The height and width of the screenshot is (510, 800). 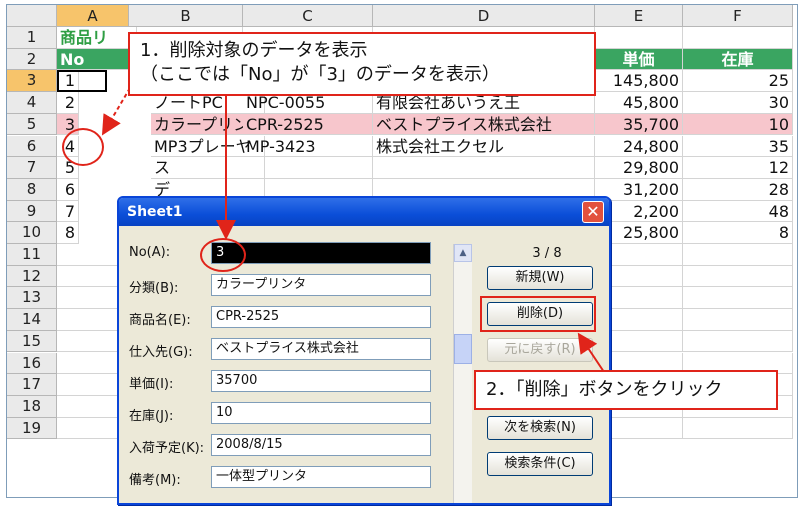 I want to click on step1-callout: 1．削除対象のデータを表示 （ここでは「No」が「3」のデータを表示）, so click(x=362, y=64).